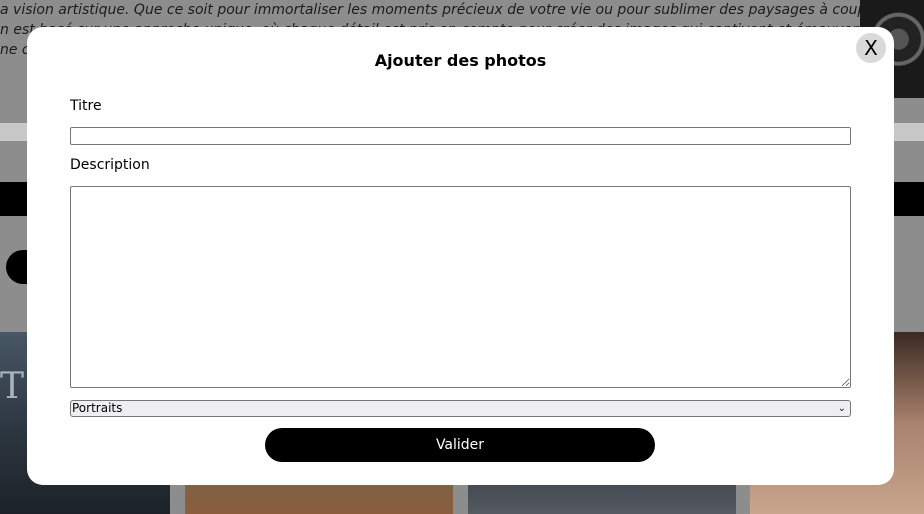 The width and height of the screenshot is (924, 514). Describe the element at coordinates (97, 408) in the screenshot. I see `category-selected-value: Portraits` at that location.